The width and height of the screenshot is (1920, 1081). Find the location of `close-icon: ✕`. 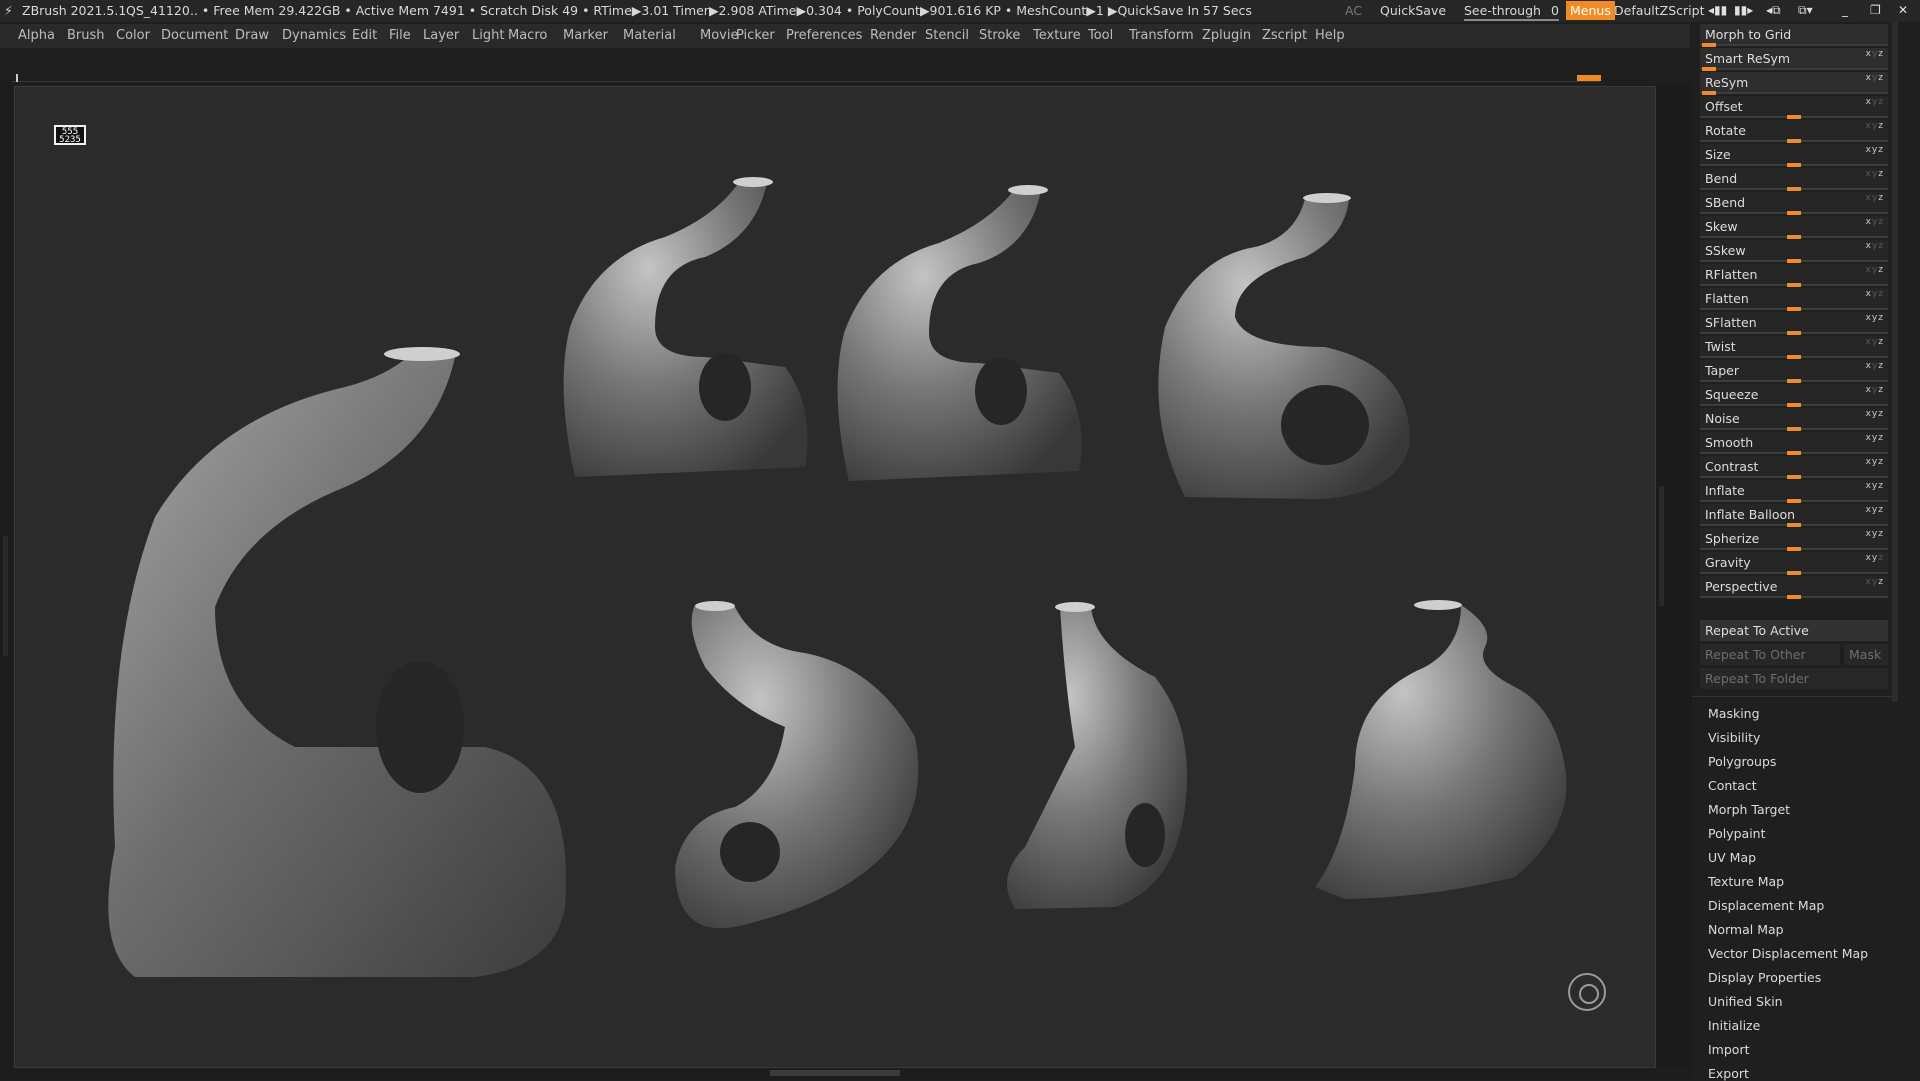

close-icon: ✕ is located at coordinates (1903, 10).